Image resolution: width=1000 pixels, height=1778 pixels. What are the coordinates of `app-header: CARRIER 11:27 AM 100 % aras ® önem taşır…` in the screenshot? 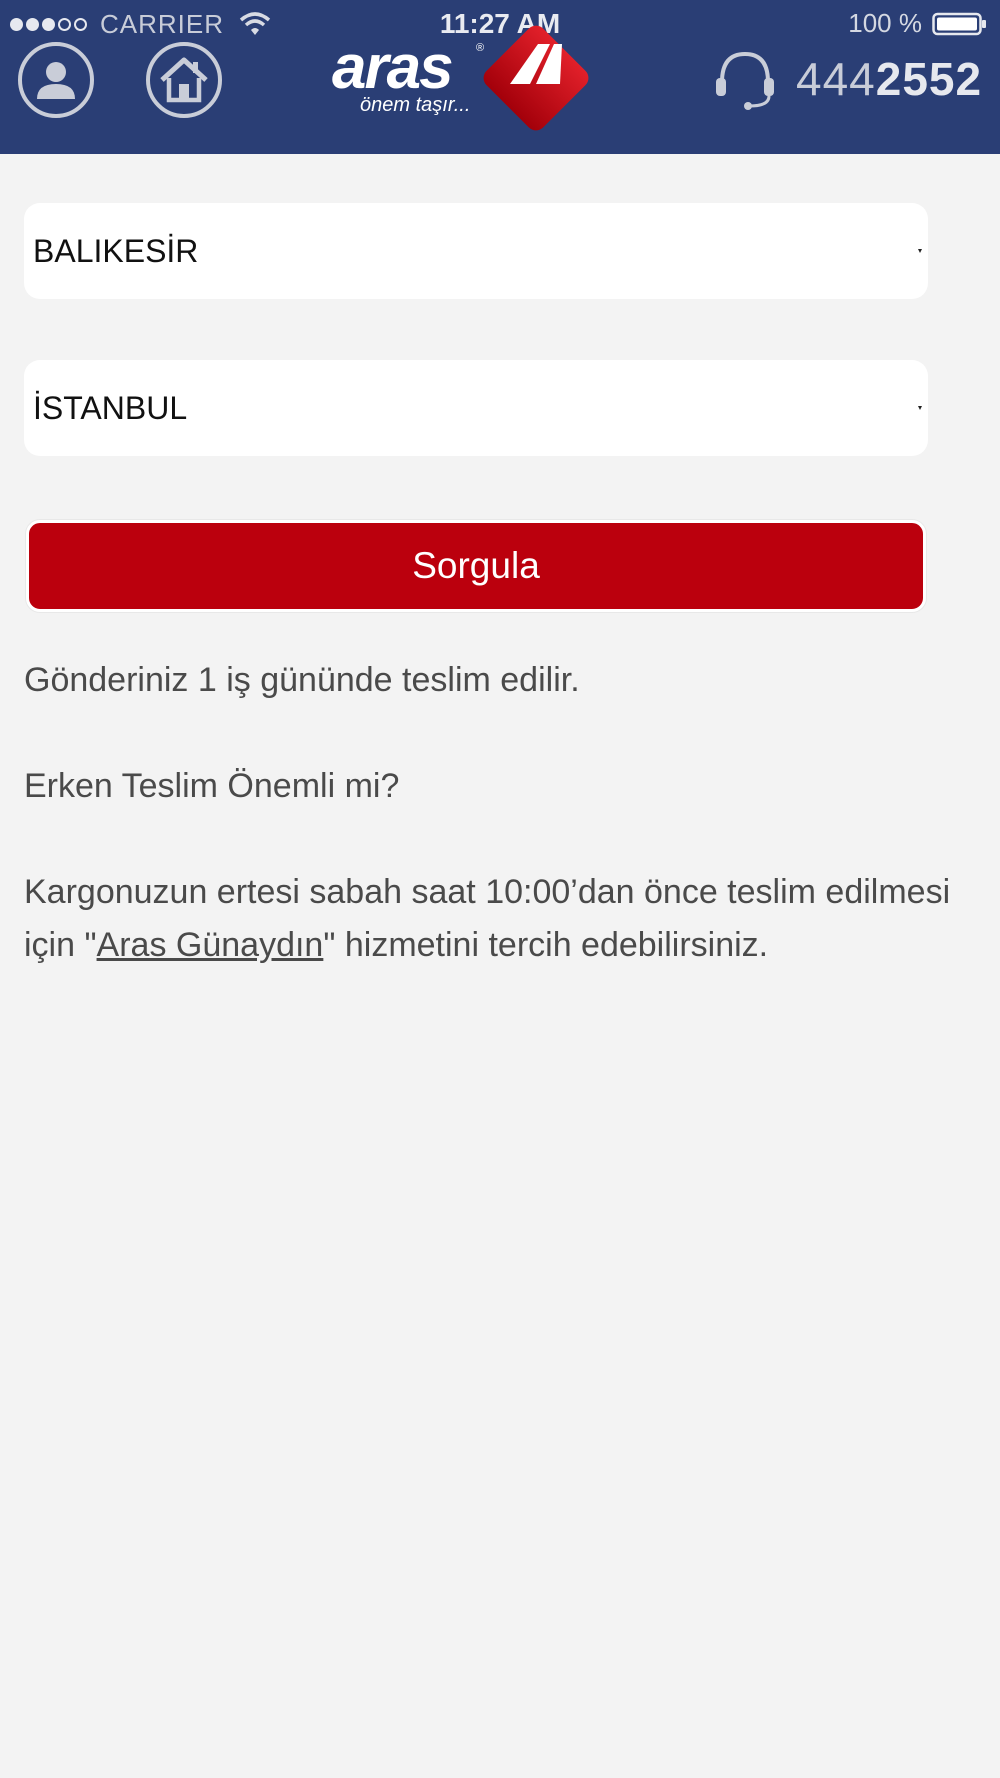 It's located at (500, 77).